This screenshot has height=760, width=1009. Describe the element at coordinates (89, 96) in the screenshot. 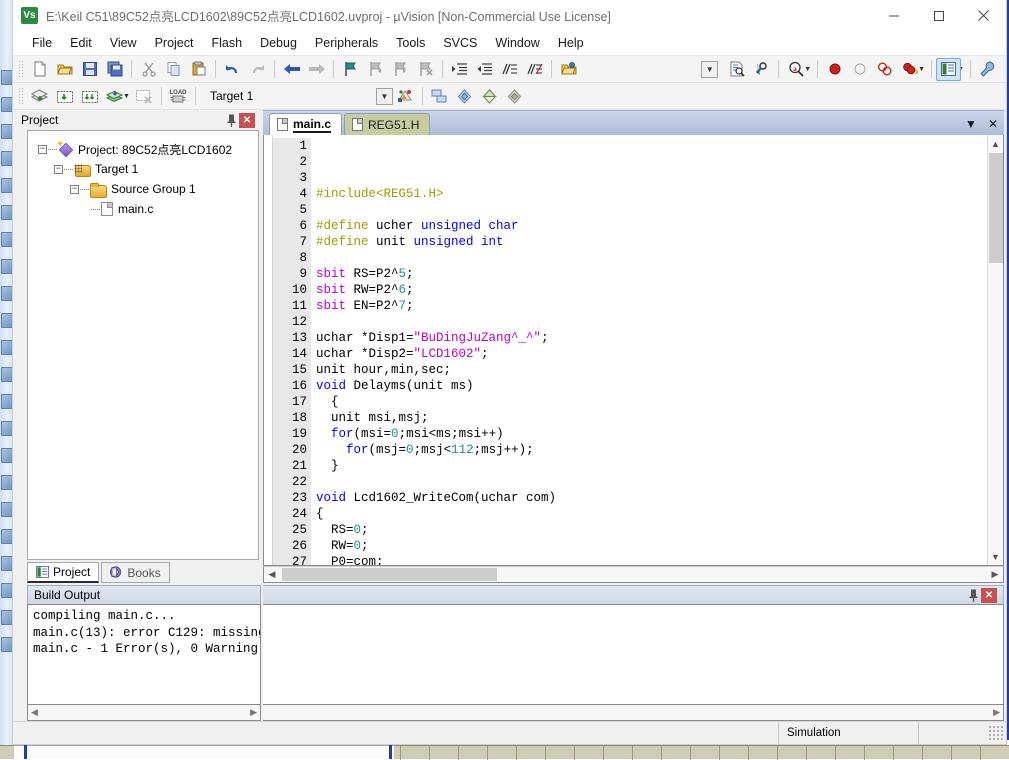

I see `rebuild-icon` at that location.